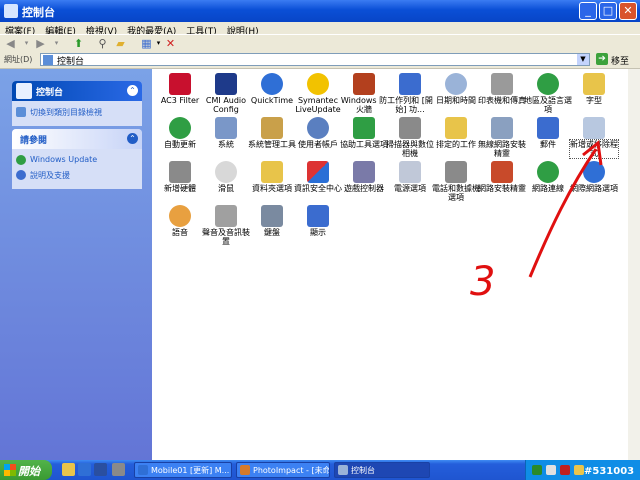 The height and width of the screenshot is (480, 640). What do you see at coordinates (102, 43) in the screenshot?
I see `search-icon: ⚲` at bounding box center [102, 43].